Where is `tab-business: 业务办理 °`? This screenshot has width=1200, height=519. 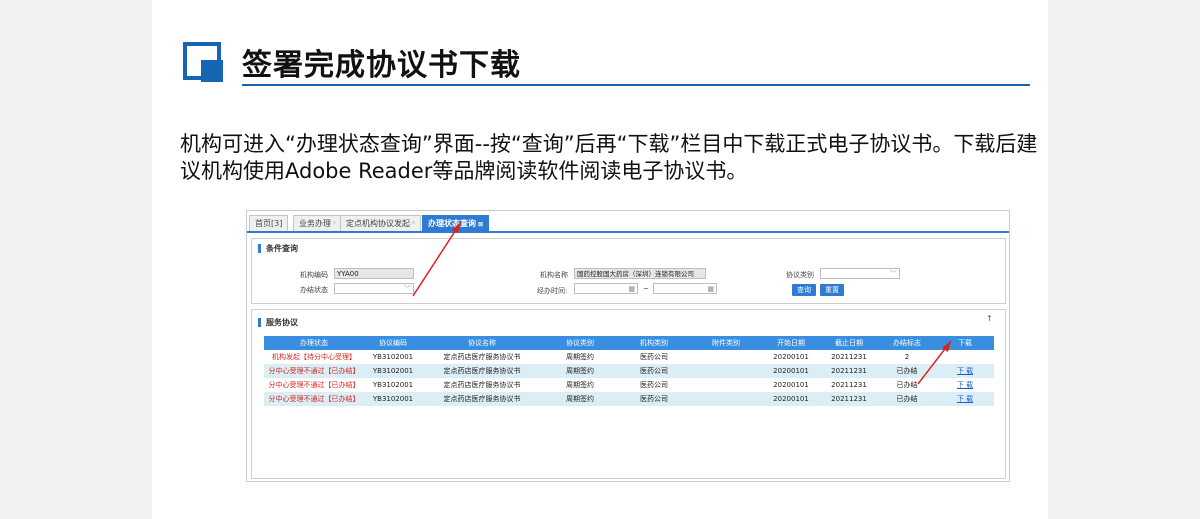
tab-business: 业务办理 ° is located at coordinates (317, 223).